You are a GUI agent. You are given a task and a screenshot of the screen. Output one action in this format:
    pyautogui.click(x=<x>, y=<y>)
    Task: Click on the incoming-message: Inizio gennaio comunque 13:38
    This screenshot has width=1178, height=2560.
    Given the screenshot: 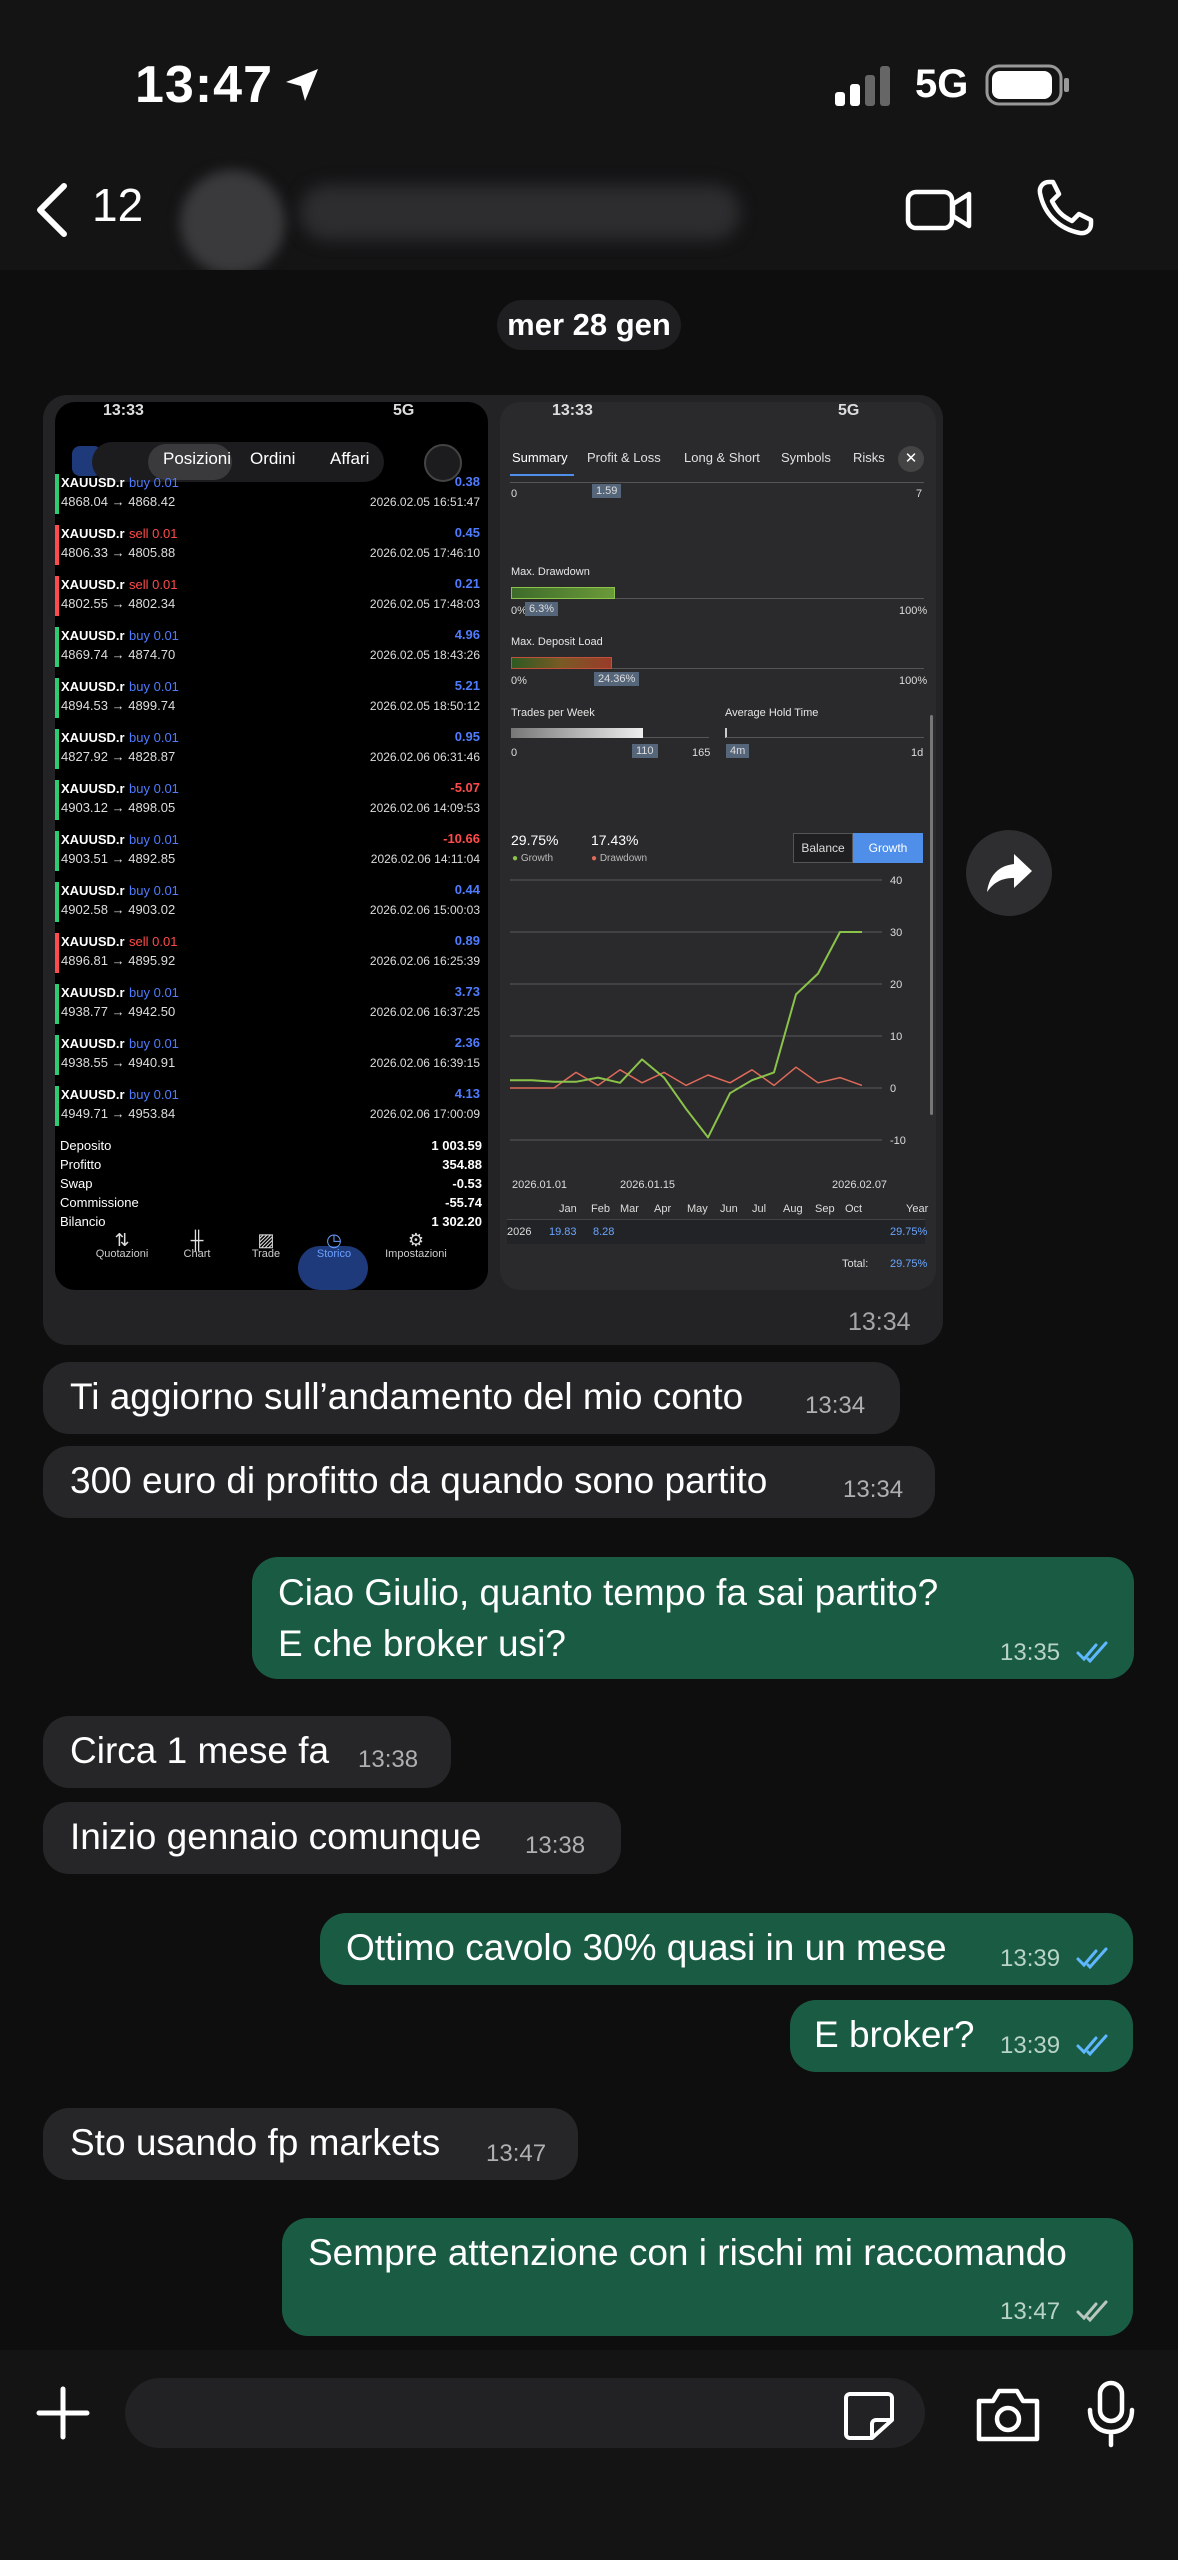 What is the action you would take?
    pyautogui.click(x=332, y=1838)
    